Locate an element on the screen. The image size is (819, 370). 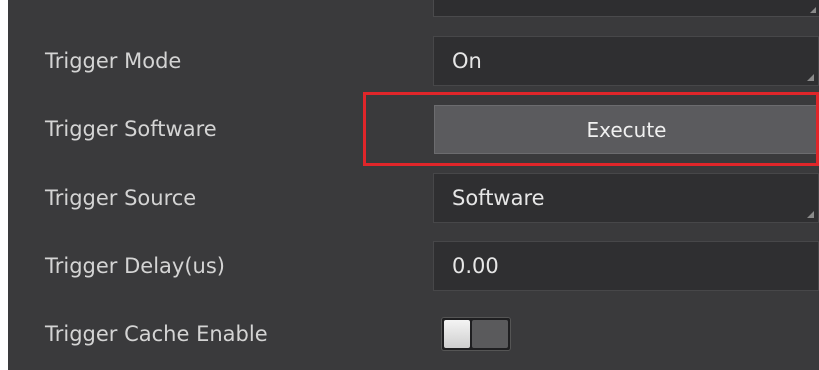
trigger-source-value: Software is located at coordinates (498, 198).